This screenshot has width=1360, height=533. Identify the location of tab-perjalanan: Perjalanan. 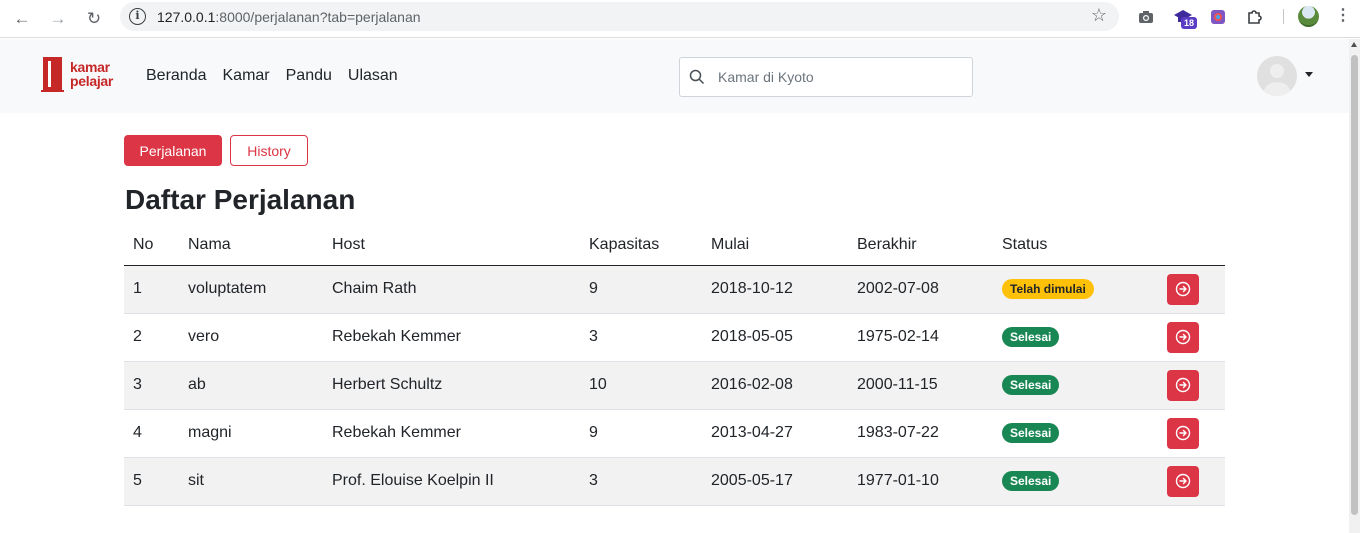
(173, 150).